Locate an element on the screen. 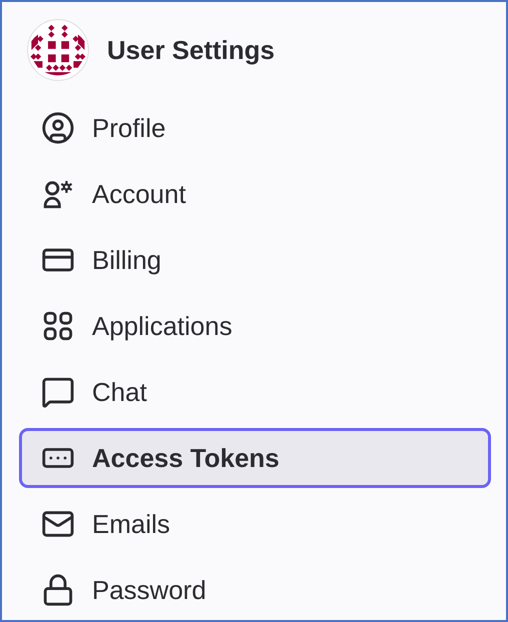  sidebar-item: Billing is located at coordinates (255, 260).